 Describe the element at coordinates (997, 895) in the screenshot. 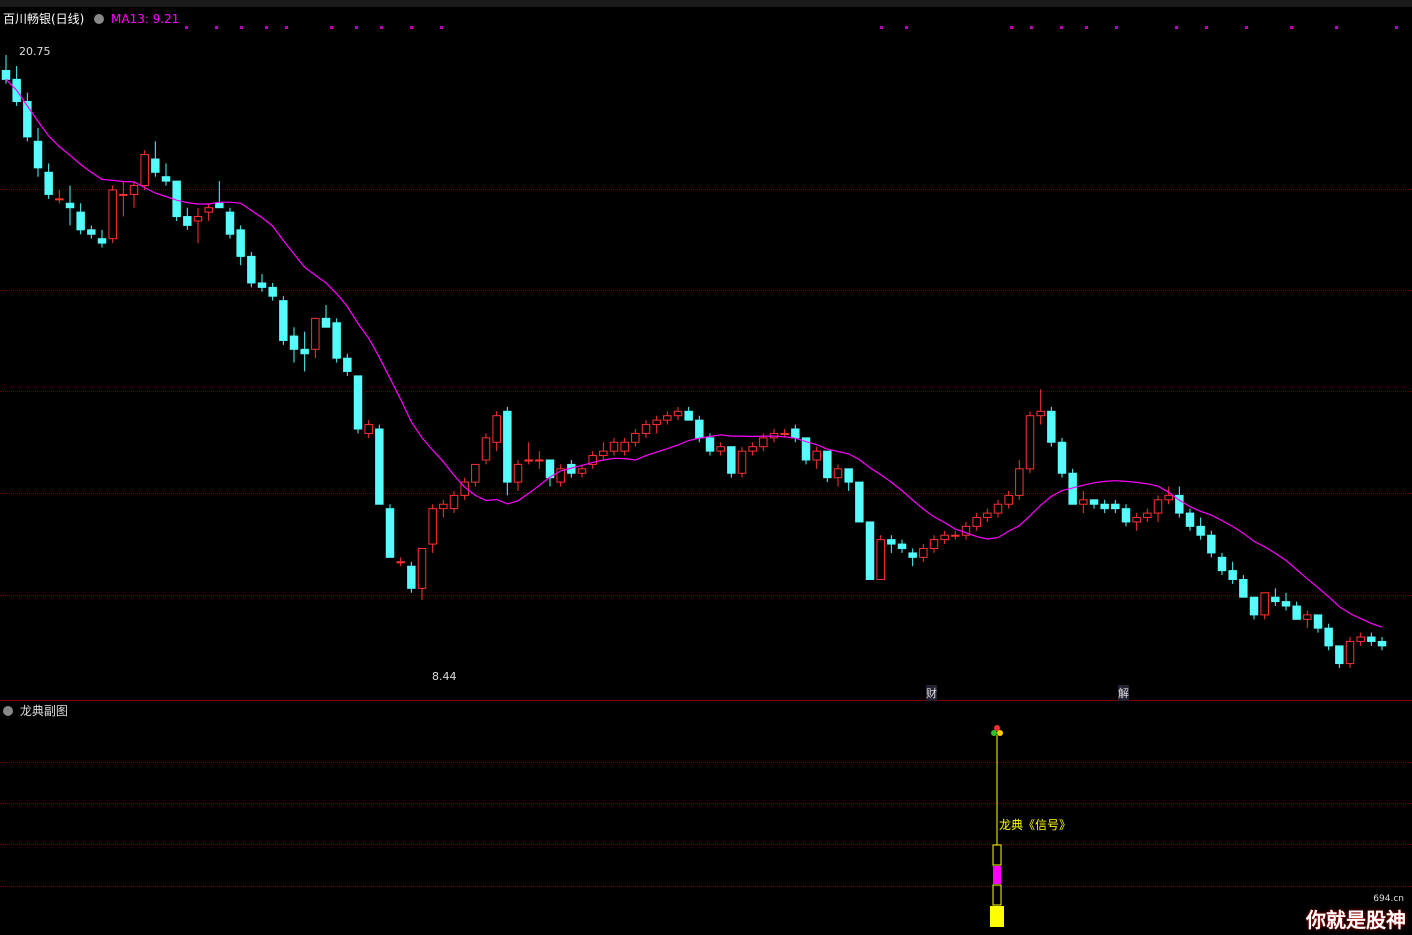

I see `signal-bar-outline` at that location.